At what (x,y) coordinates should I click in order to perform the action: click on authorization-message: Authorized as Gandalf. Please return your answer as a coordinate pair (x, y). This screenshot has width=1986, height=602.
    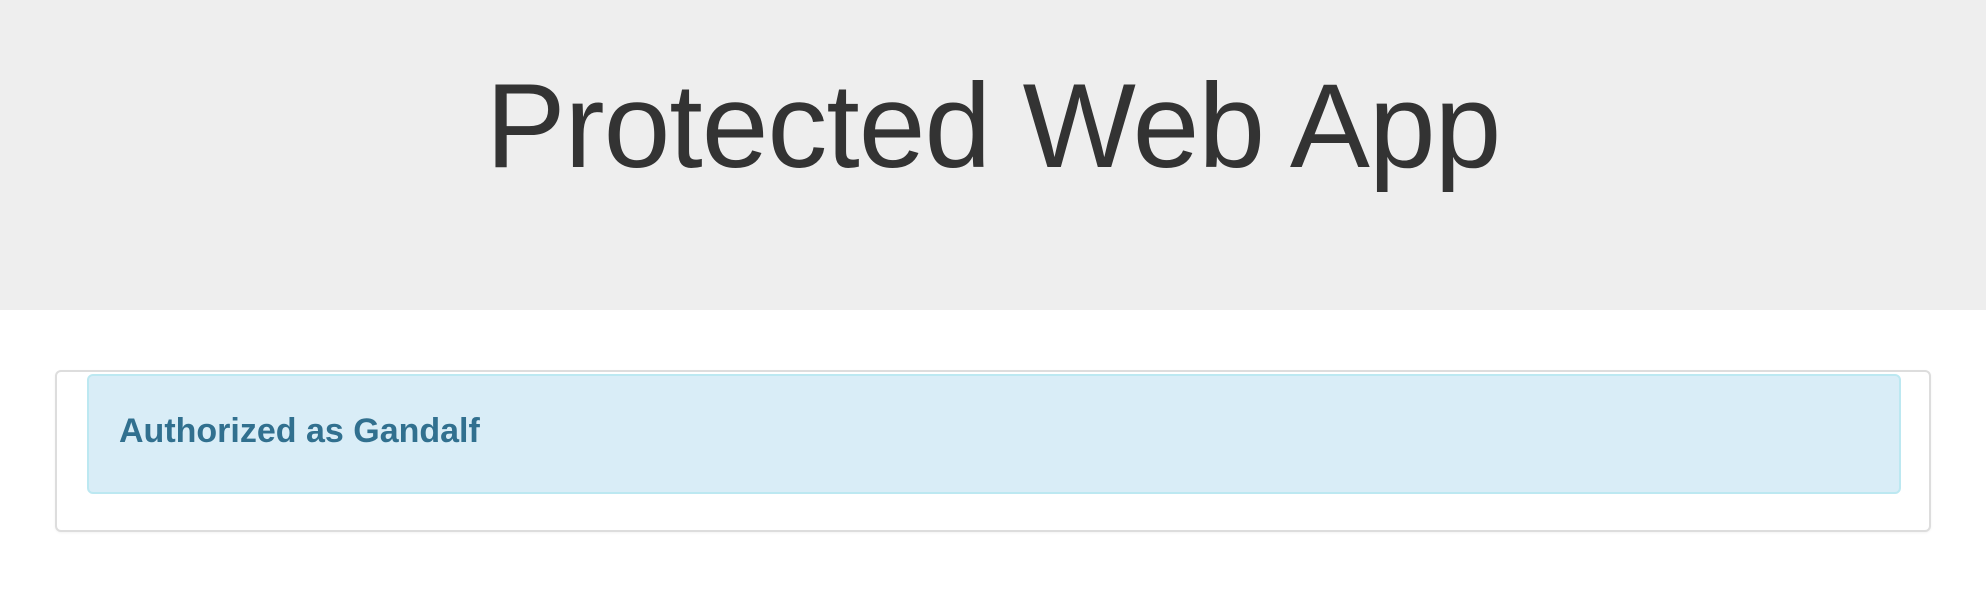
    Looking at the image, I should click on (299, 431).